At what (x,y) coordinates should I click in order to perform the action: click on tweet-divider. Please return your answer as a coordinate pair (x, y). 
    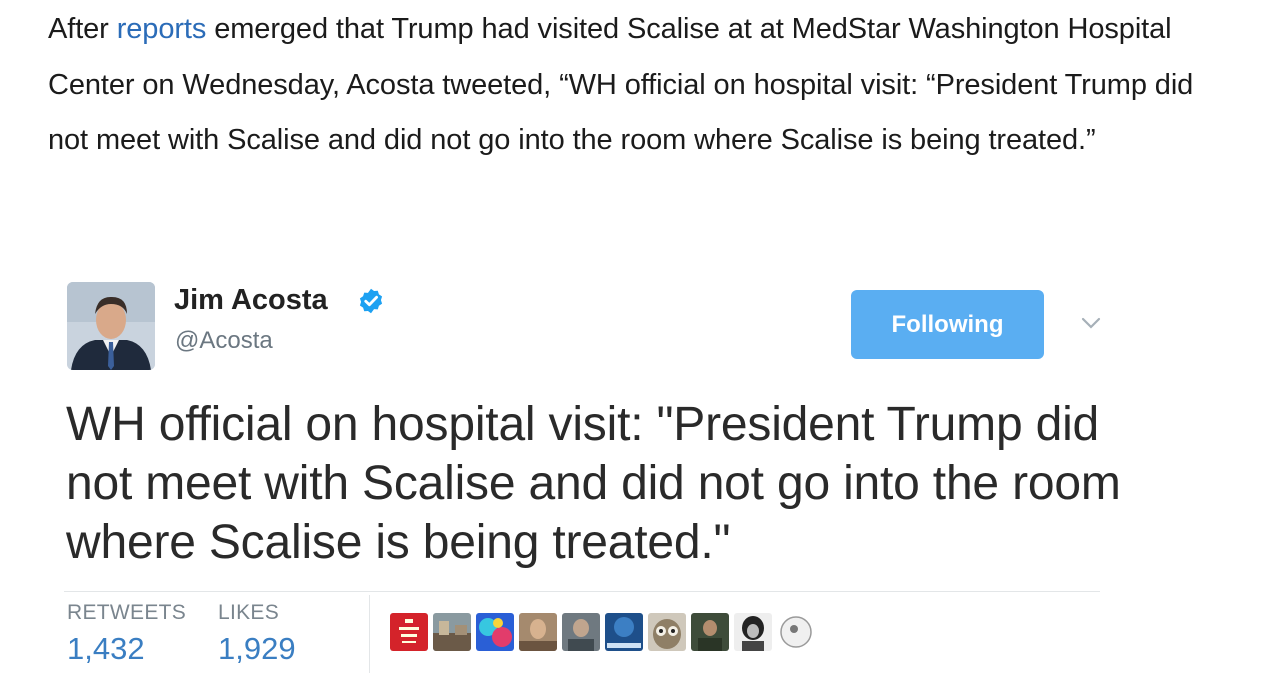
    Looking at the image, I should click on (582, 591).